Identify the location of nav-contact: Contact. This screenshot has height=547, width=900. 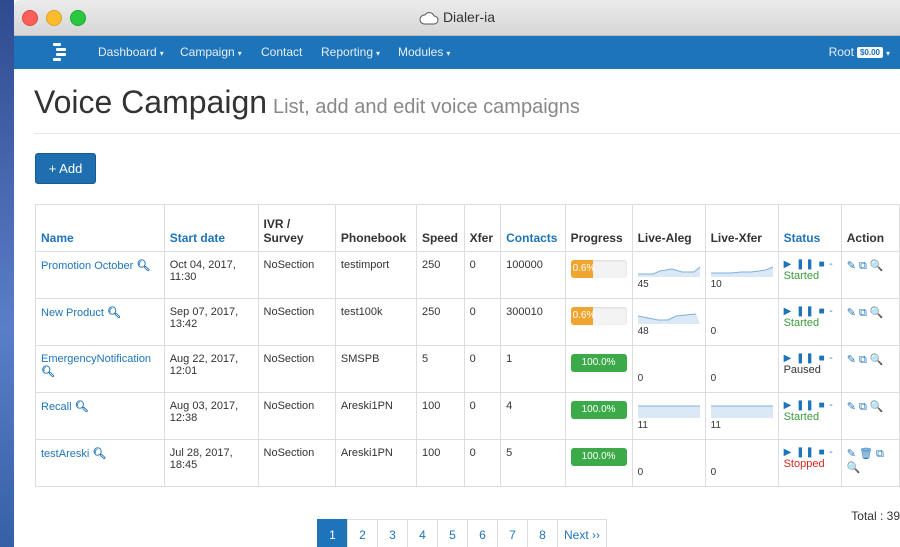
(281, 52).